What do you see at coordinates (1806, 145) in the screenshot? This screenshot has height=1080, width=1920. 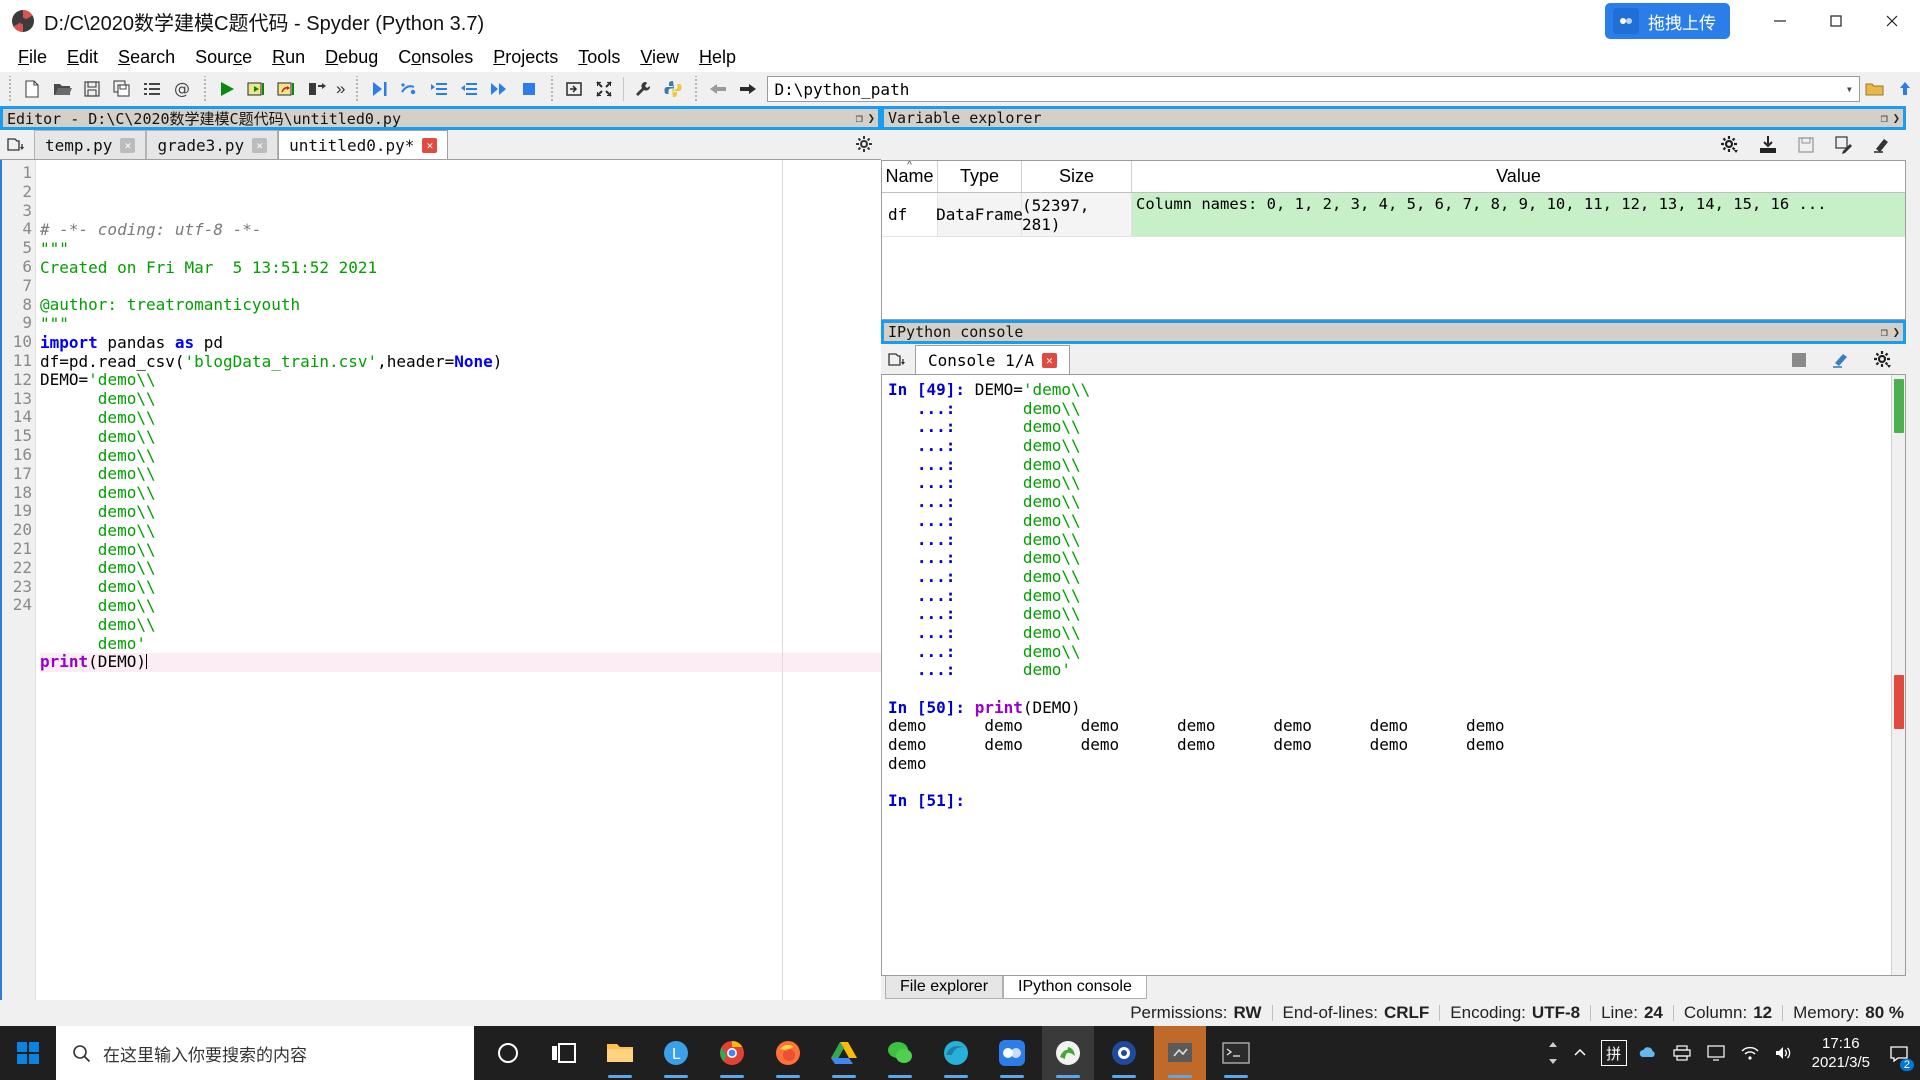 I see `save-data-icon` at bounding box center [1806, 145].